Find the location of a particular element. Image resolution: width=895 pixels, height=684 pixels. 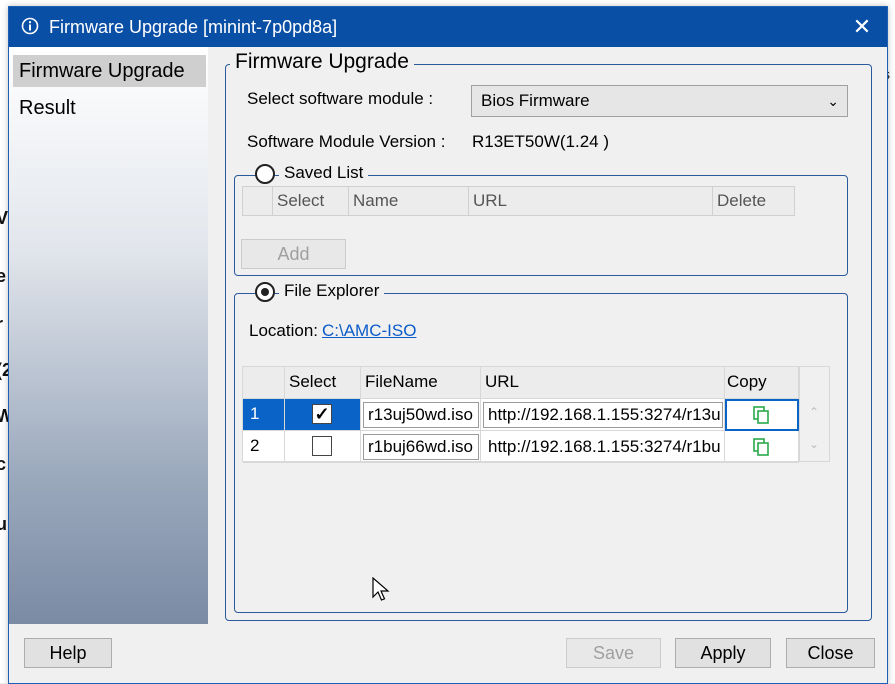

file-table-header: Select FileName URL Copy is located at coordinates (521, 383).